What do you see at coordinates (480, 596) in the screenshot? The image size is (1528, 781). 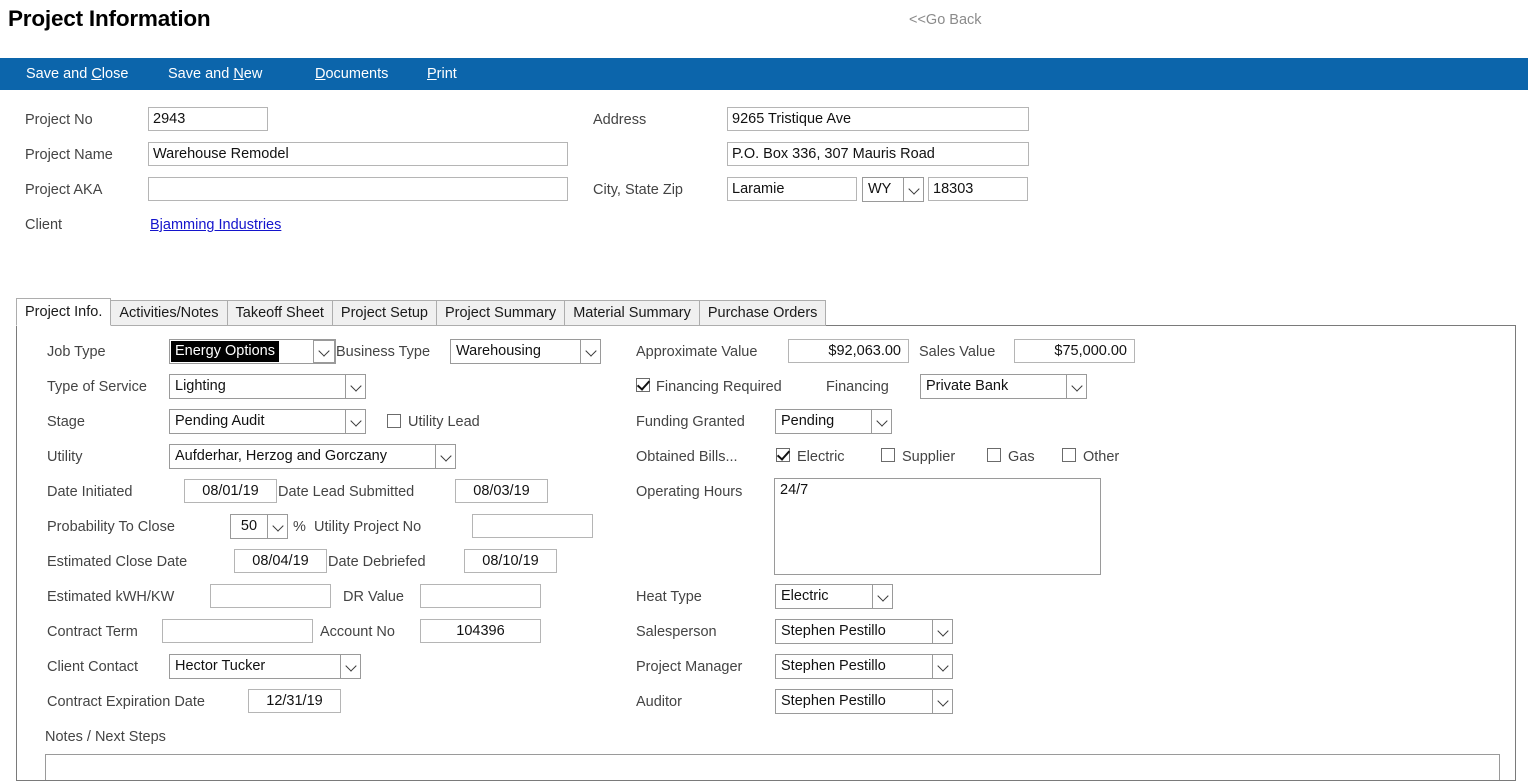 I see `dr-value-input` at bounding box center [480, 596].